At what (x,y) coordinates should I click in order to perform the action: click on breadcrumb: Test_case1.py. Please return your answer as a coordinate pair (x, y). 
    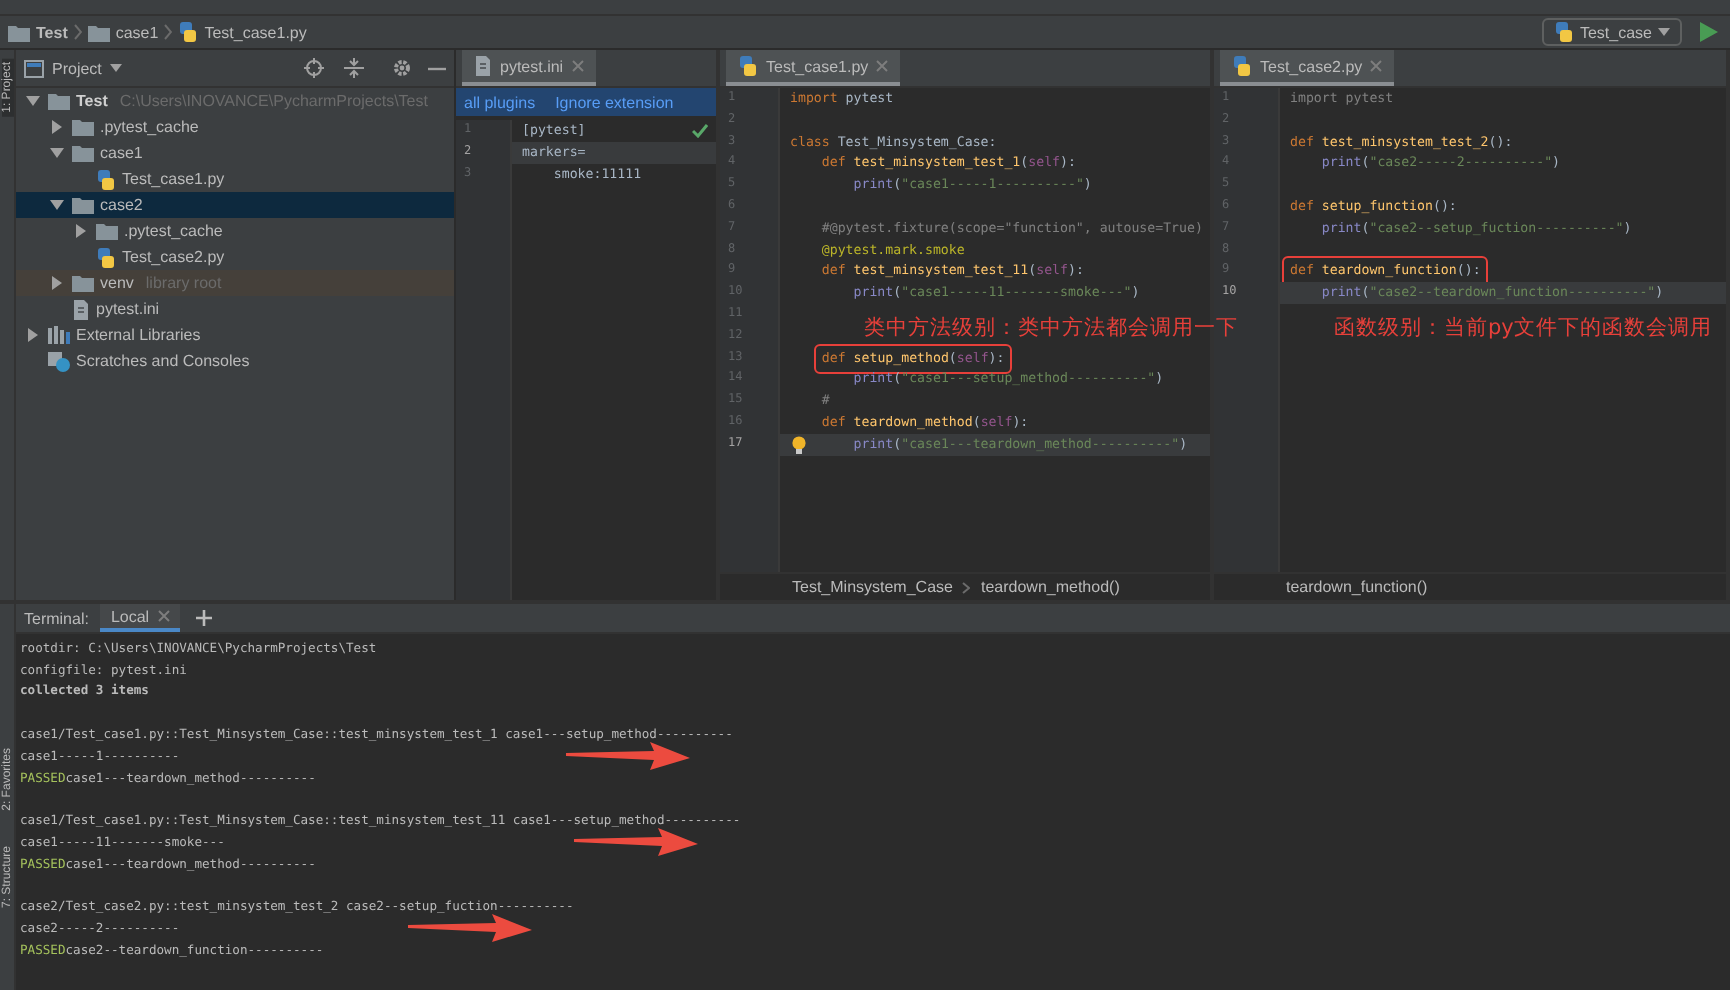
    Looking at the image, I should click on (255, 32).